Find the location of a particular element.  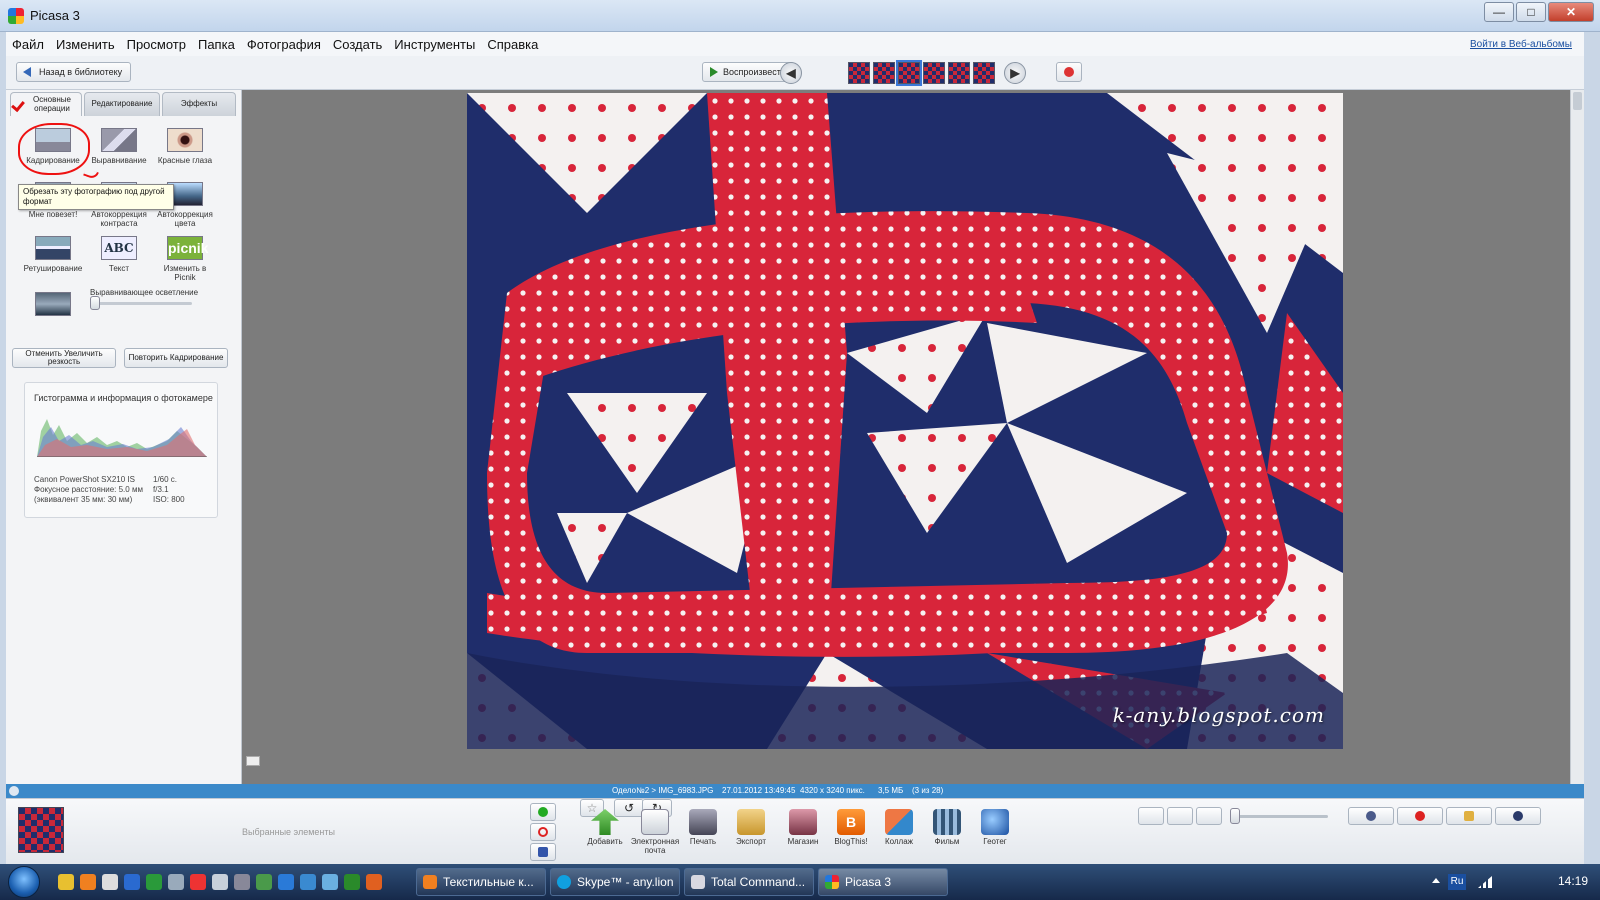

info-icon is located at coordinates (1518, 816).